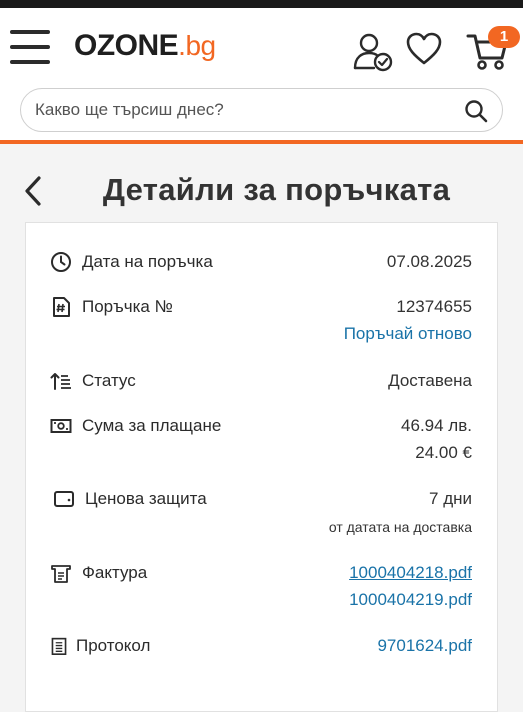 This screenshot has height=712, width=523. Describe the element at coordinates (61, 426) in the screenshot. I see `banknote-icon` at that location.